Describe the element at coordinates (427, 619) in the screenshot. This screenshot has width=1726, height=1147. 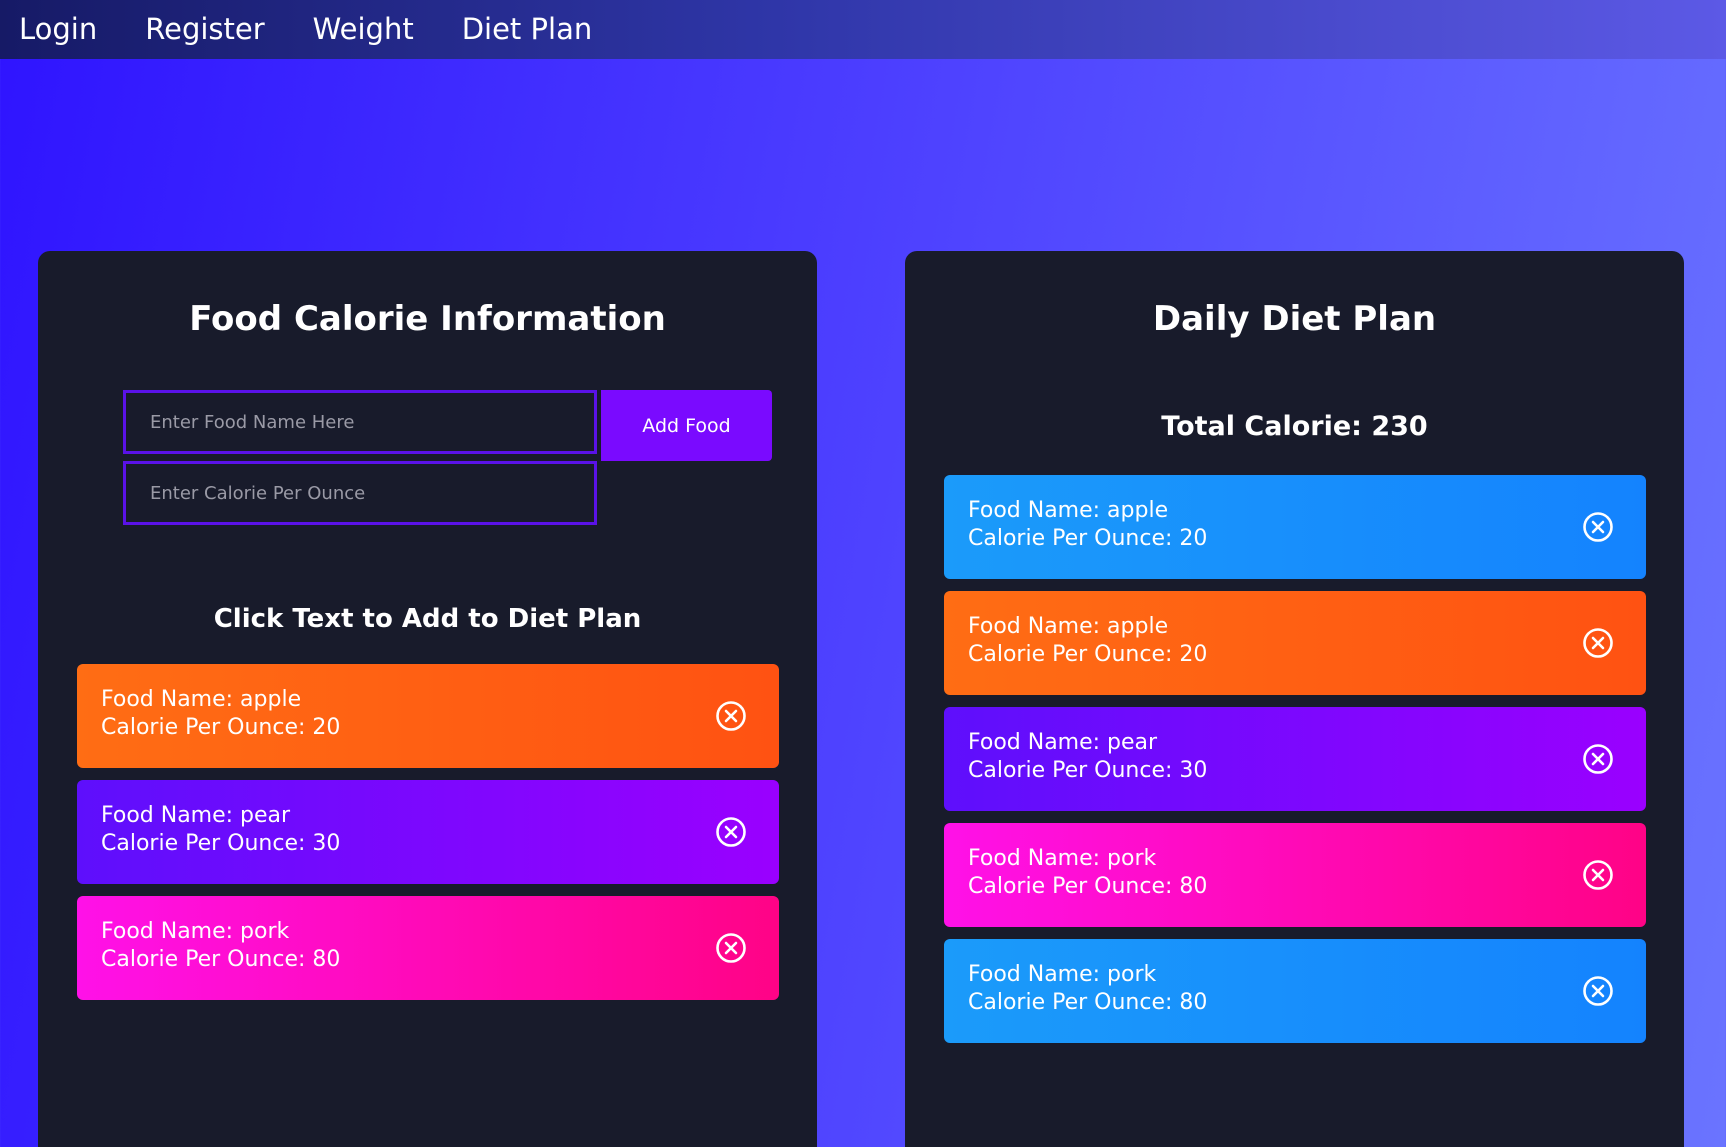
I see `click-to-add-heading: Click Text to Add to Diet Plan` at that location.